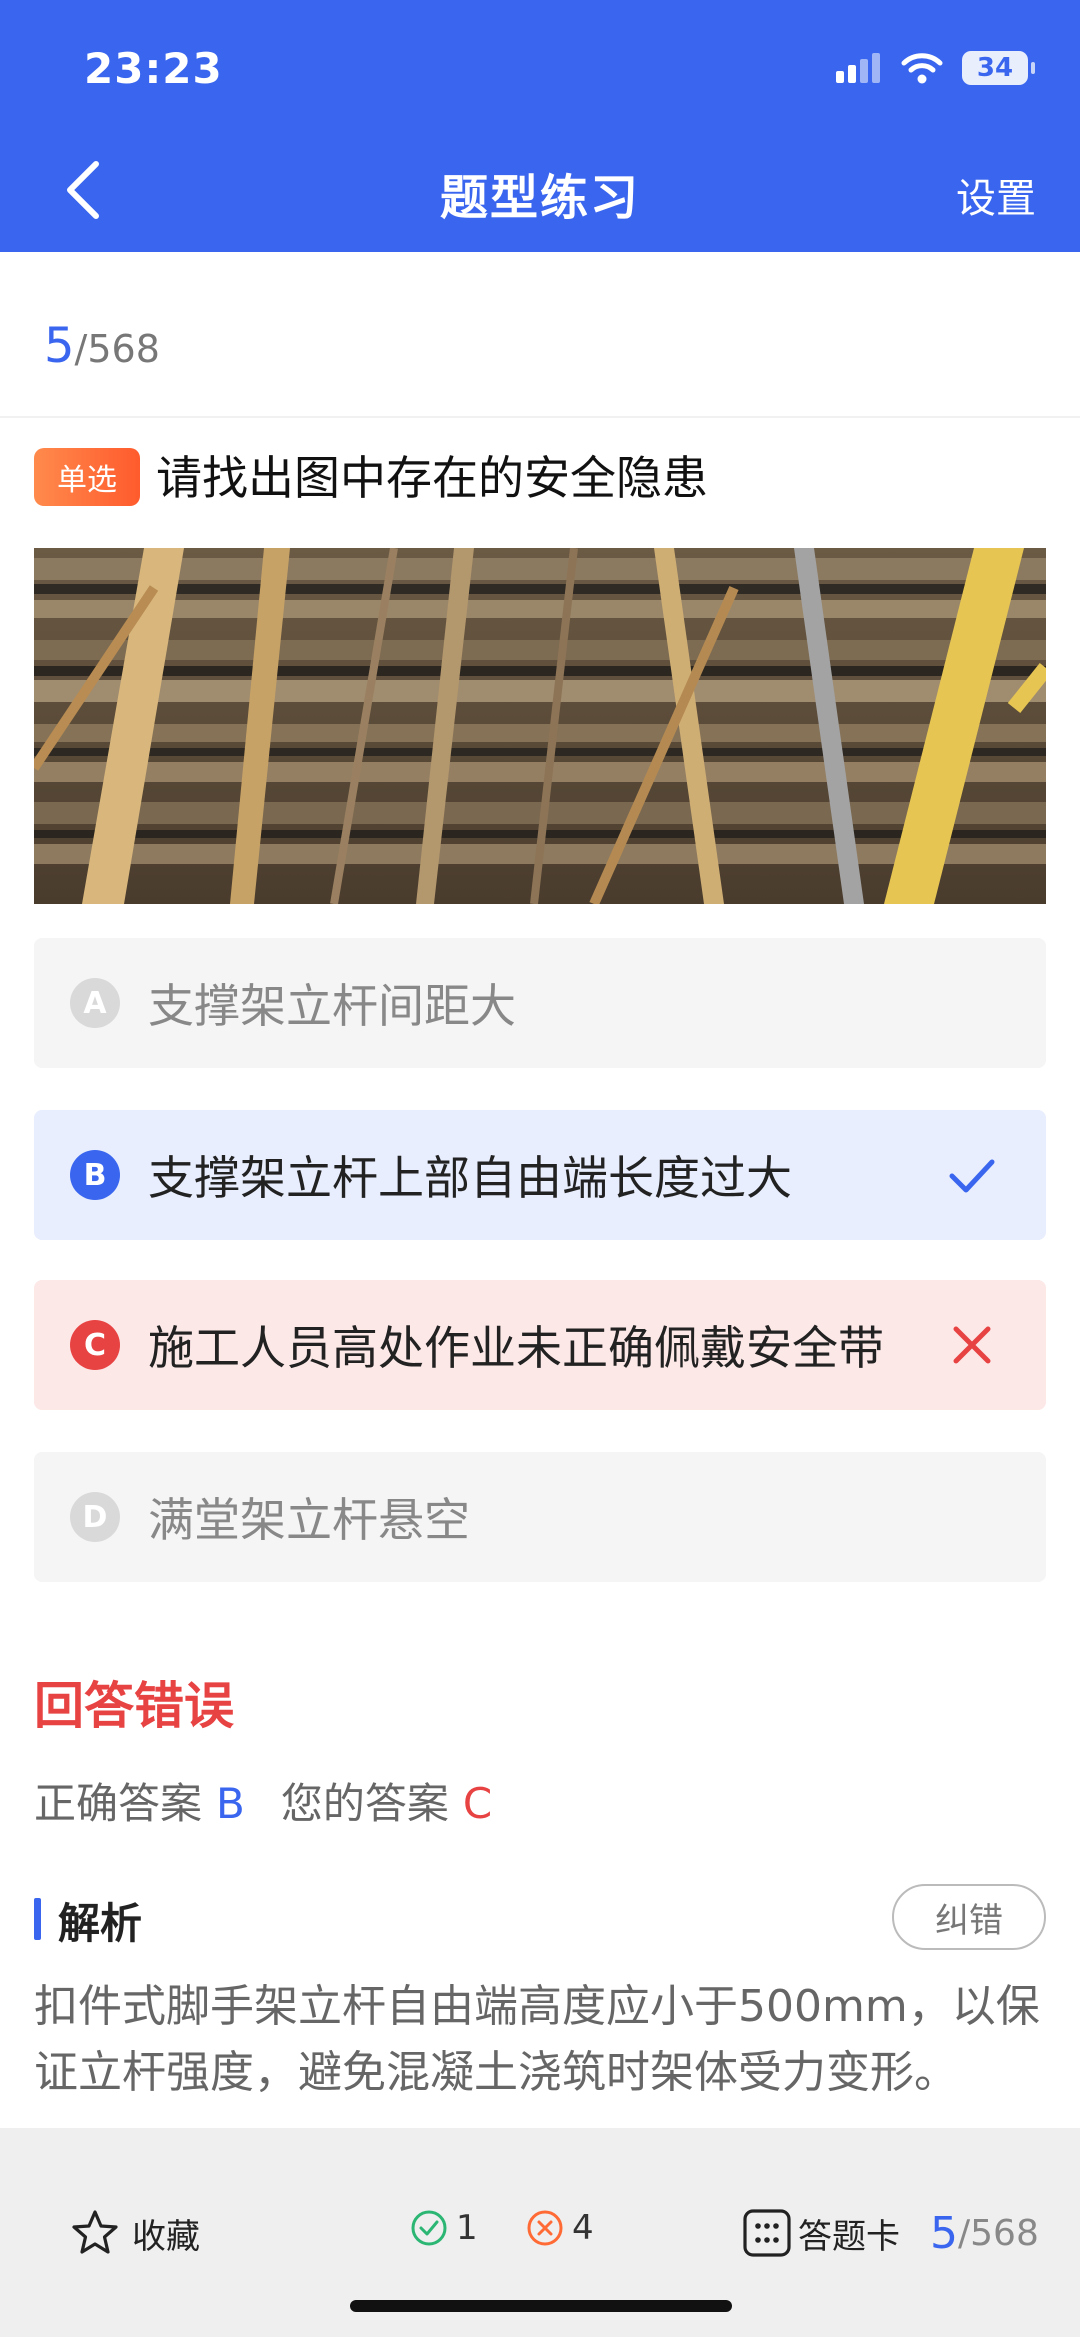  What do you see at coordinates (37, 1919) in the screenshot?
I see `section-marker` at bounding box center [37, 1919].